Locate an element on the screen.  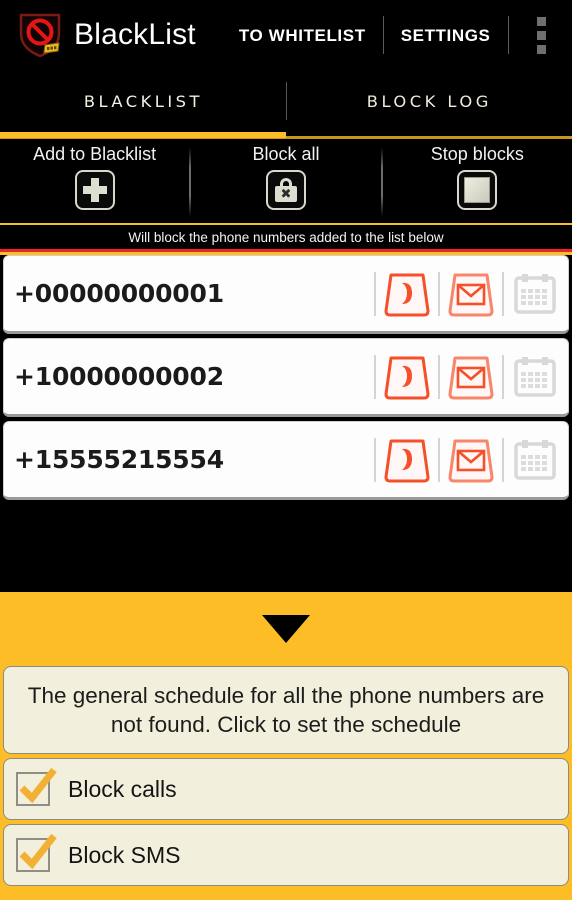
stop-square-icon is located at coordinates (477, 190).